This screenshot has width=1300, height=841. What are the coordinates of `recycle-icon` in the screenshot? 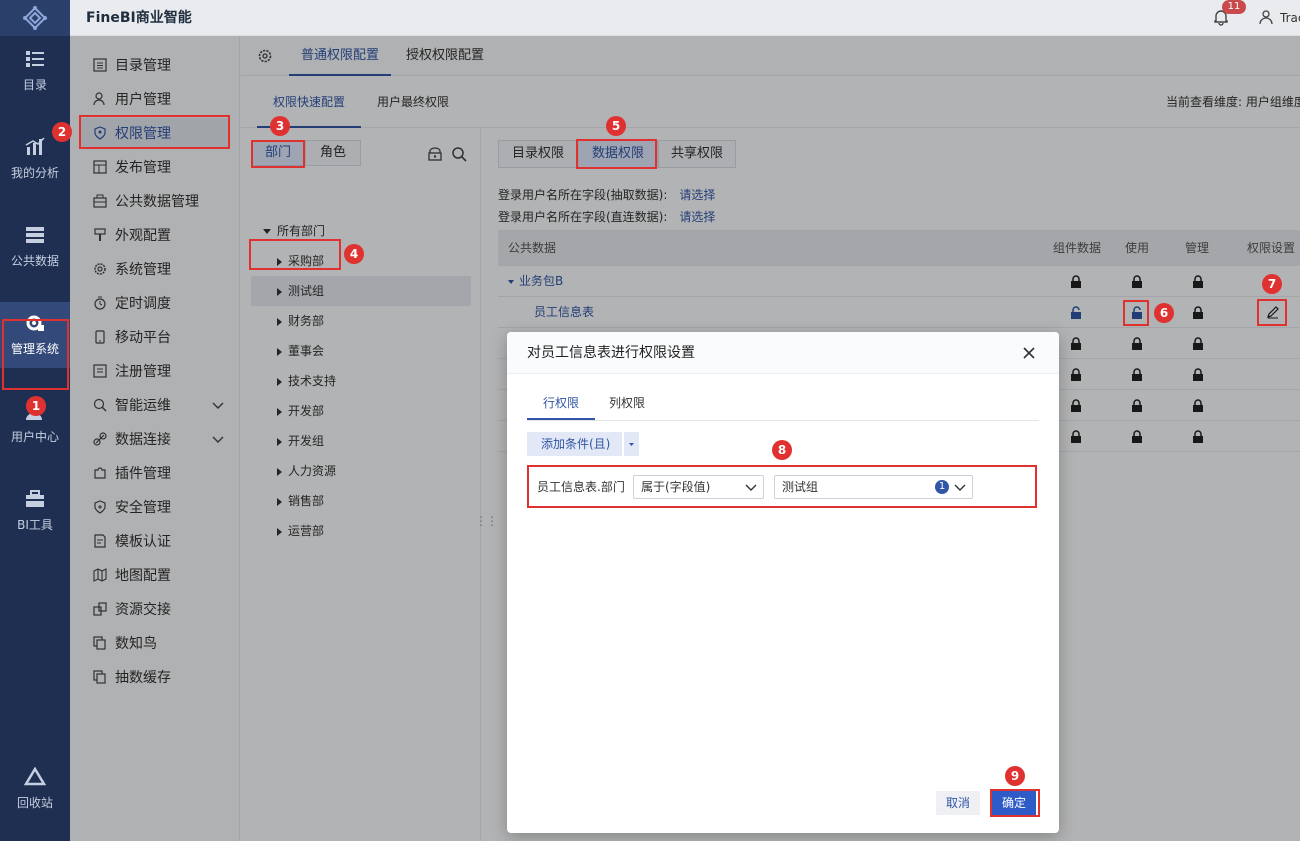 It's located at (35, 776).